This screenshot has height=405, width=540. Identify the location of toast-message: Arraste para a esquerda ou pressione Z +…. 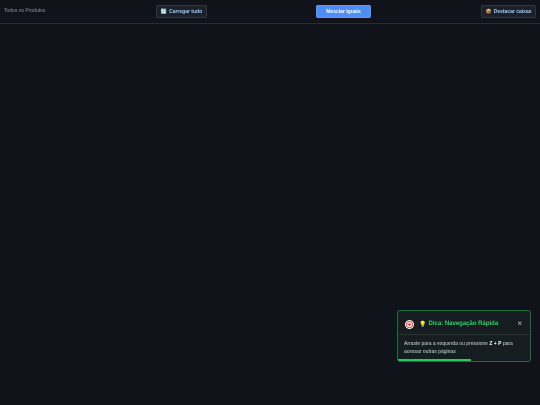
(466, 348).